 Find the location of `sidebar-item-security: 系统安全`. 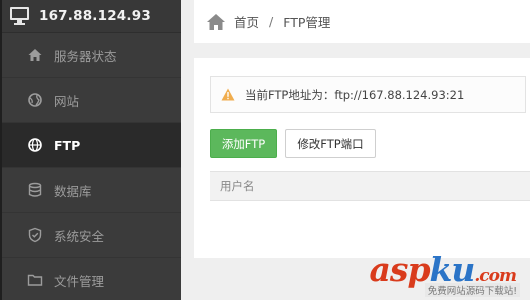

sidebar-item-security: 系统安全 is located at coordinates (91, 235).